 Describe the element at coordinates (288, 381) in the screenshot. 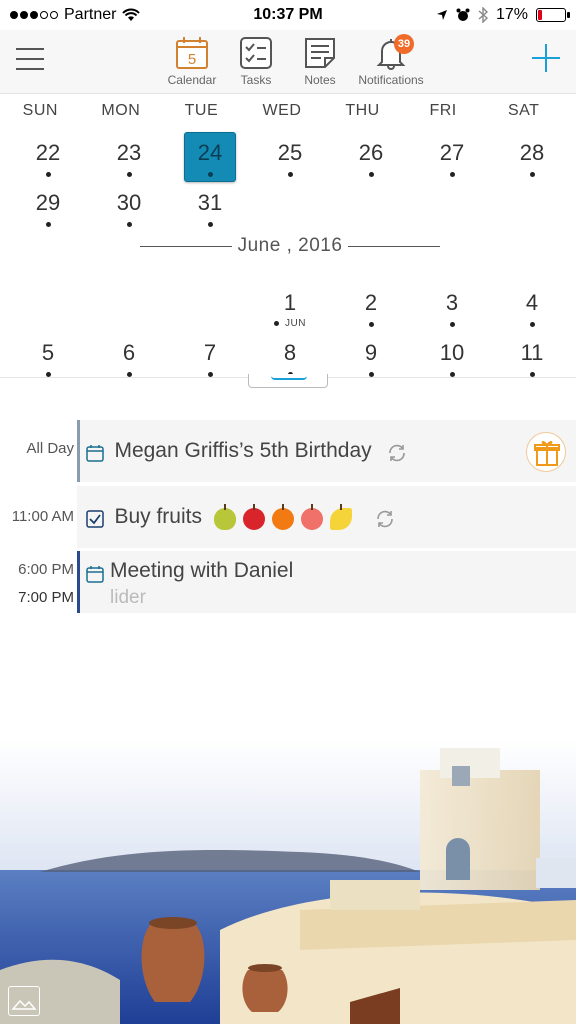

I see `calendar-resize-handle` at that location.